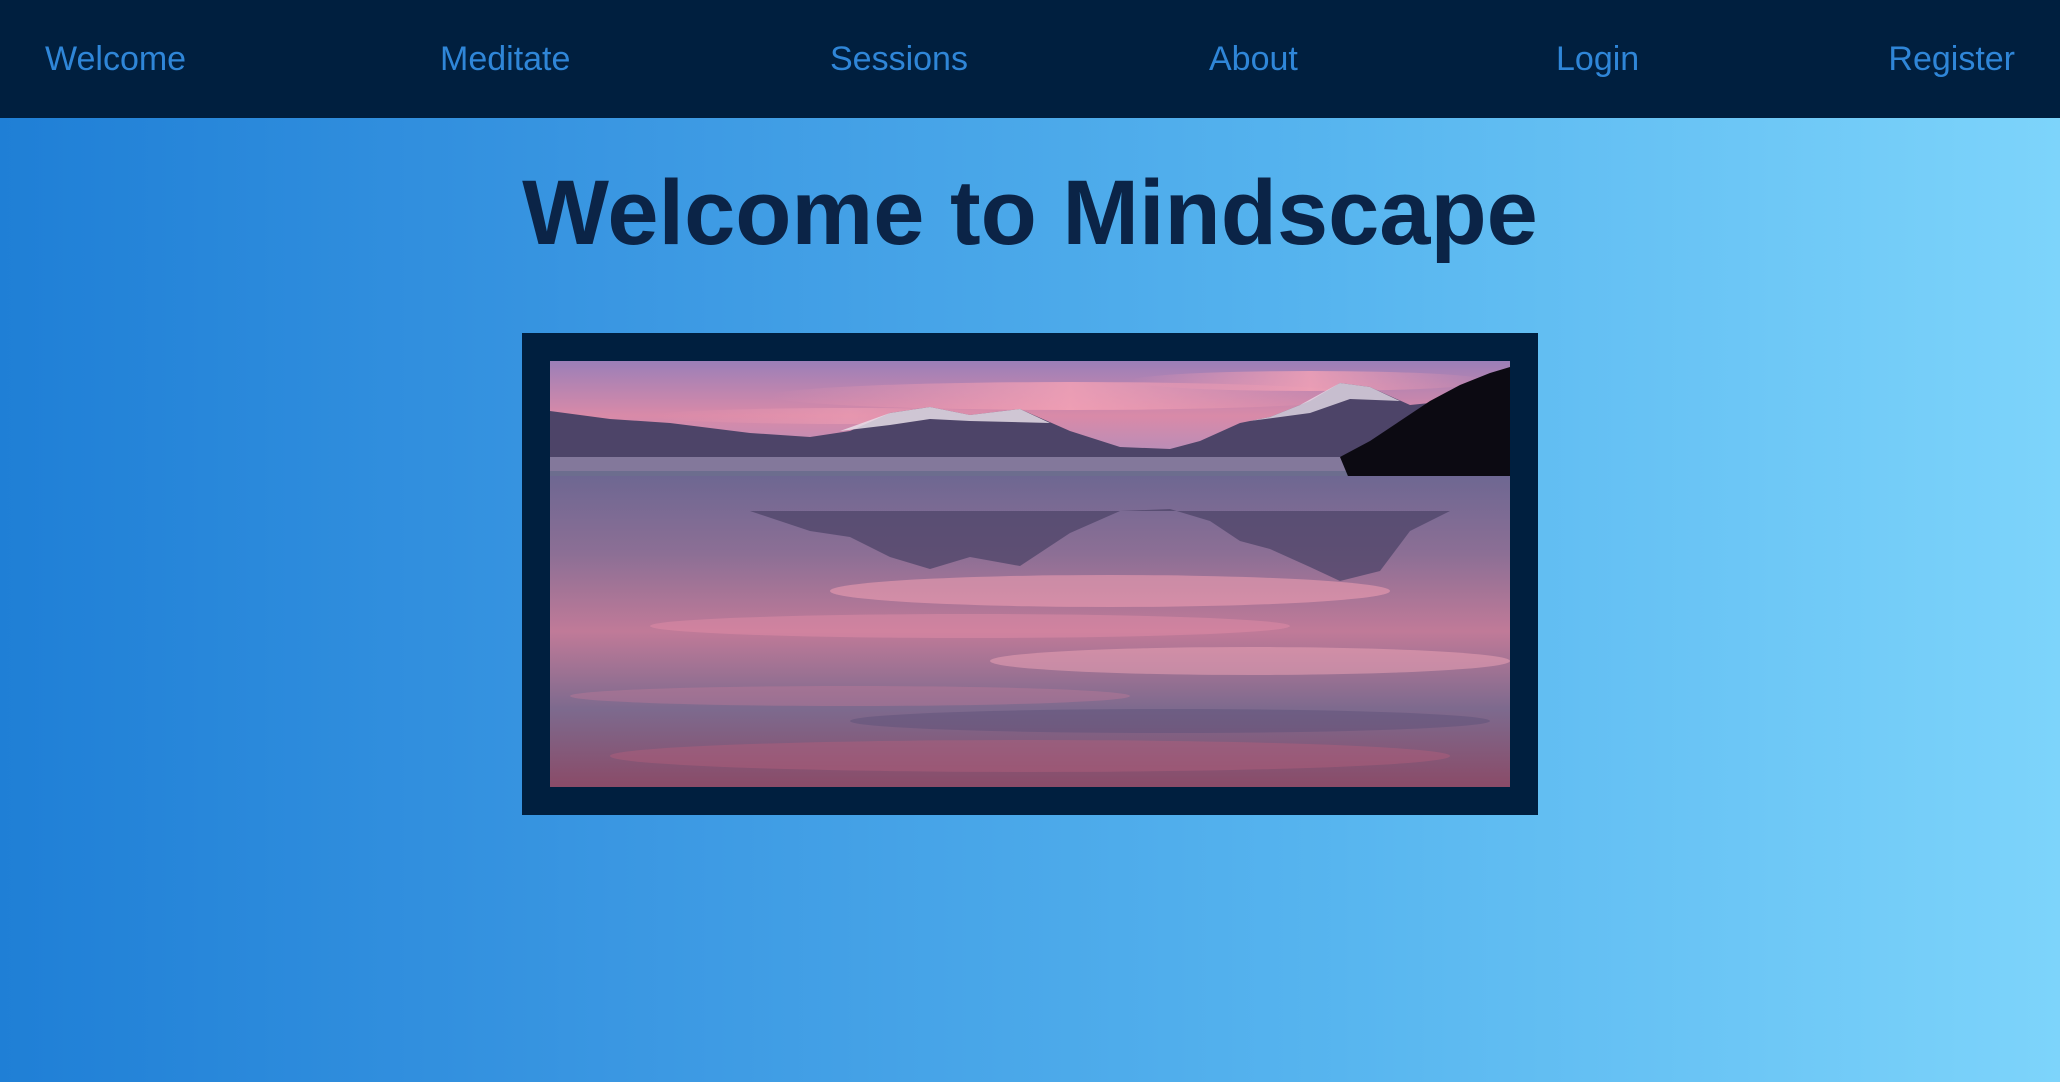 This screenshot has width=2060, height=1082. What do you see at coordinates (1597, 59) in the screenshot?
I see `nav-link-login: Login` at bounding box center [1597, 59].